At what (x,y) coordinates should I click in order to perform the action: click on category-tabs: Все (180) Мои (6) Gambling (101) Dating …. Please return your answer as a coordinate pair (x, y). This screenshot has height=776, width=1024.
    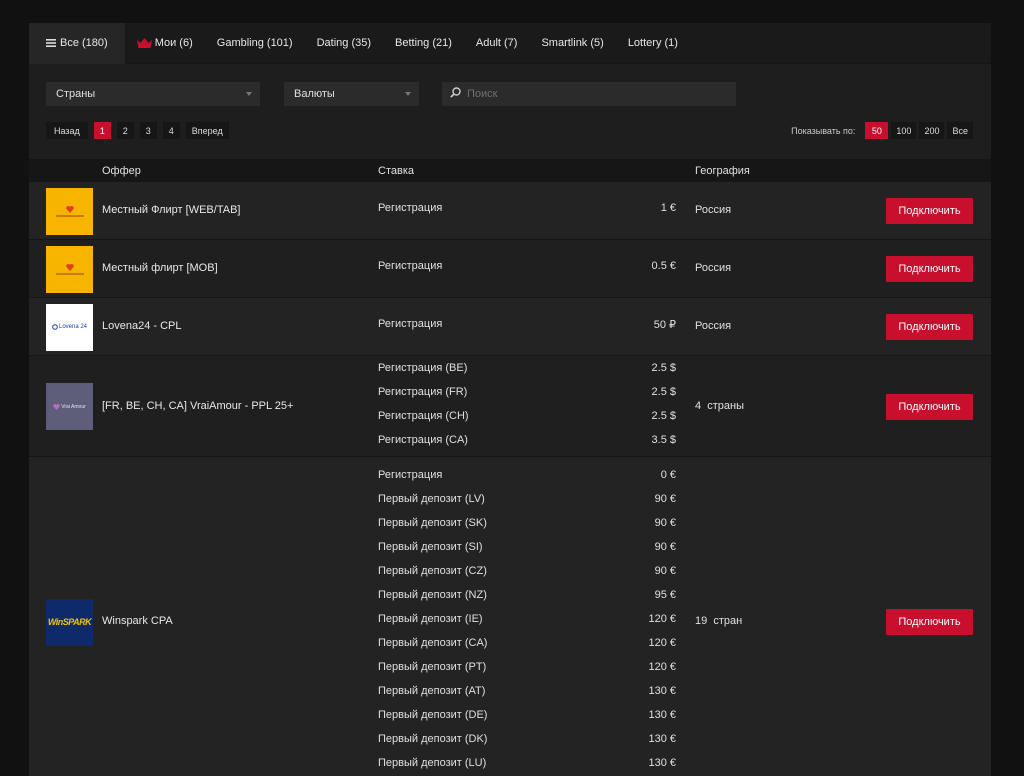
    Looking at the image, I should click on (510, 43).